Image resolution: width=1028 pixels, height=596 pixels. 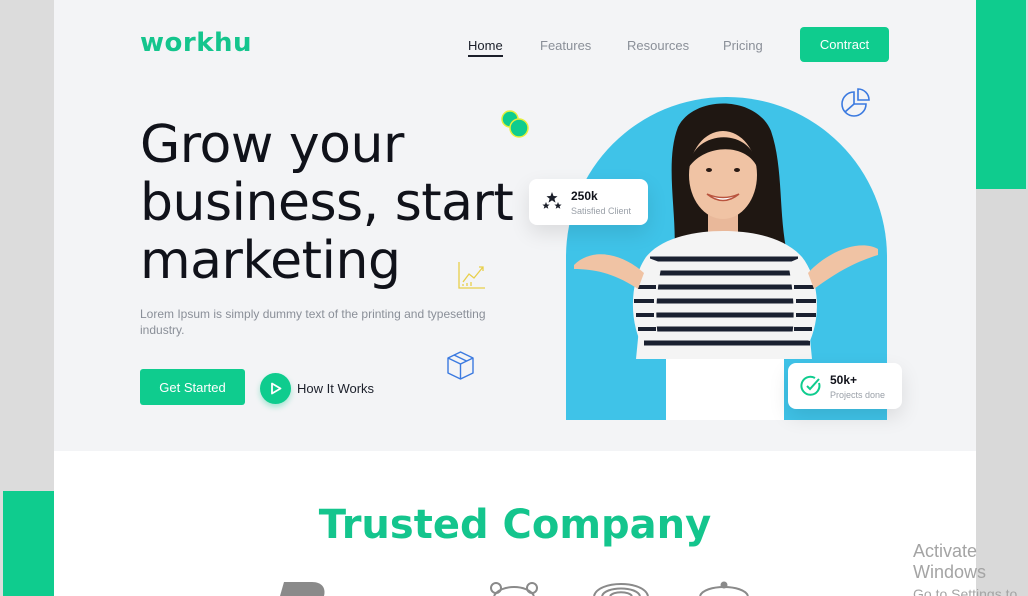 What do you see at coordinates (855, 104) in the screenshot?
I see `pie-chart-icon` at bounding box center [855, 104].